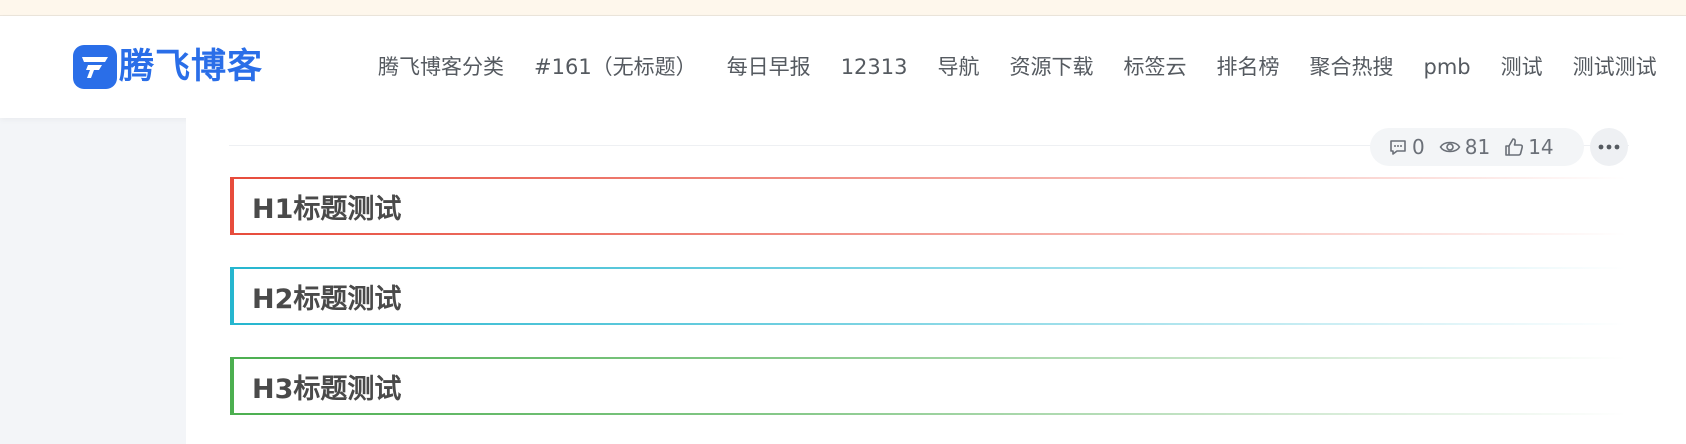 This screenshot has width=1686, height=444. What do you see at coordinates (1514, 147) in the screenshot?
I see `thumbs-up-icon` at bounding box center [1514, 147].